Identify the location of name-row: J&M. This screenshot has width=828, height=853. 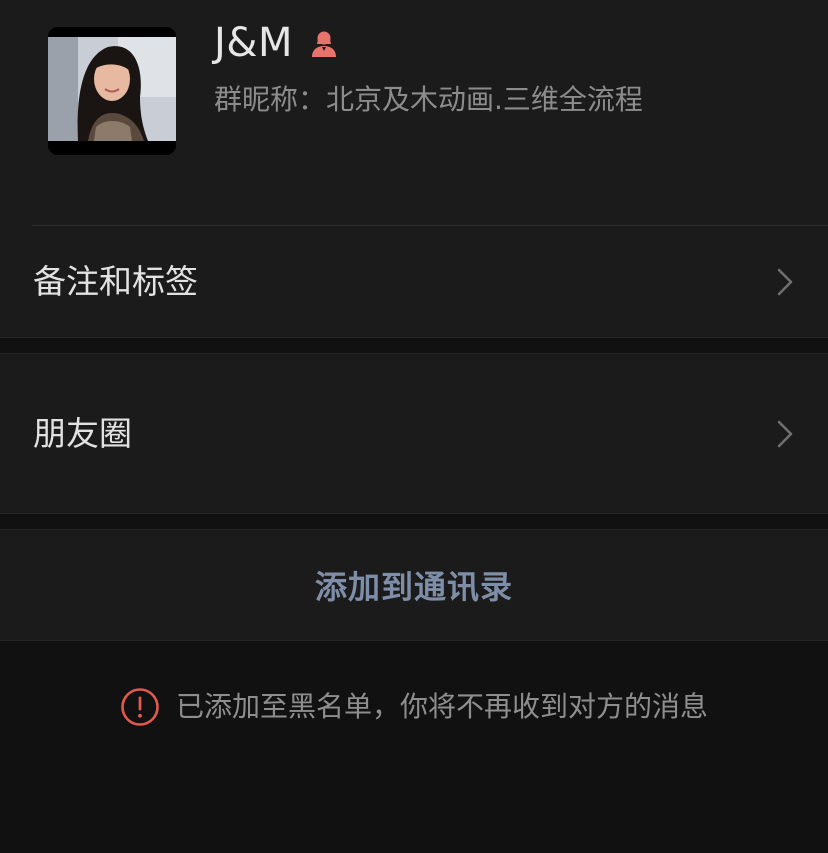
(276, 43).